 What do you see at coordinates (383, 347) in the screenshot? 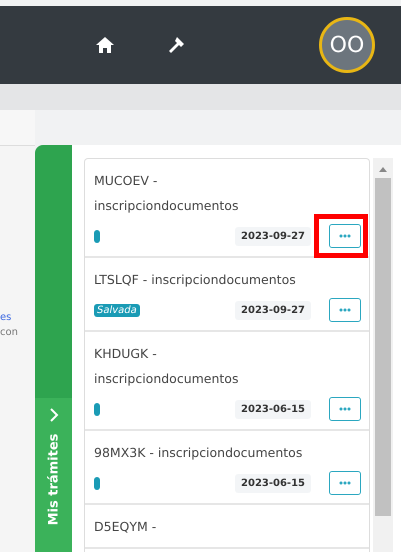
I see `scroll-thumb` at bounding box center [383, 347].